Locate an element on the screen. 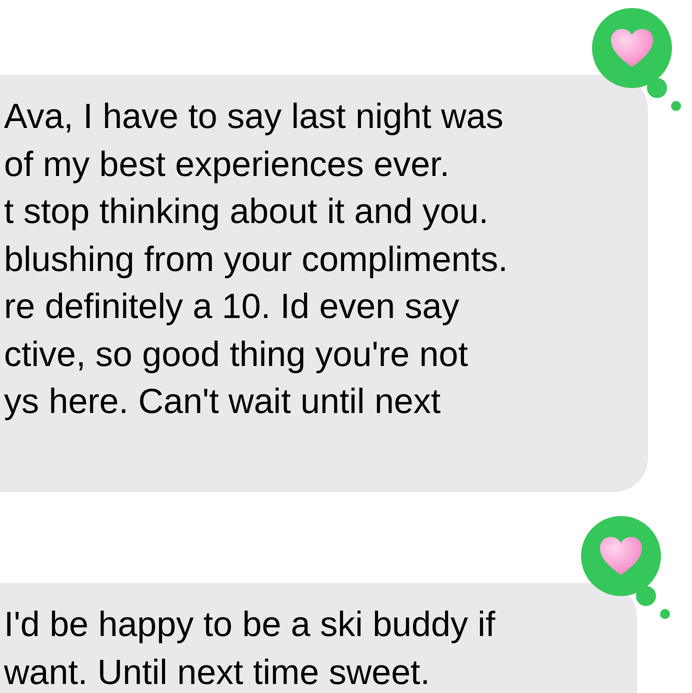 The width and height of the screenshot is (692, 693). message-text: ctive, so good thing you're not is located at coordinates (236, 355).